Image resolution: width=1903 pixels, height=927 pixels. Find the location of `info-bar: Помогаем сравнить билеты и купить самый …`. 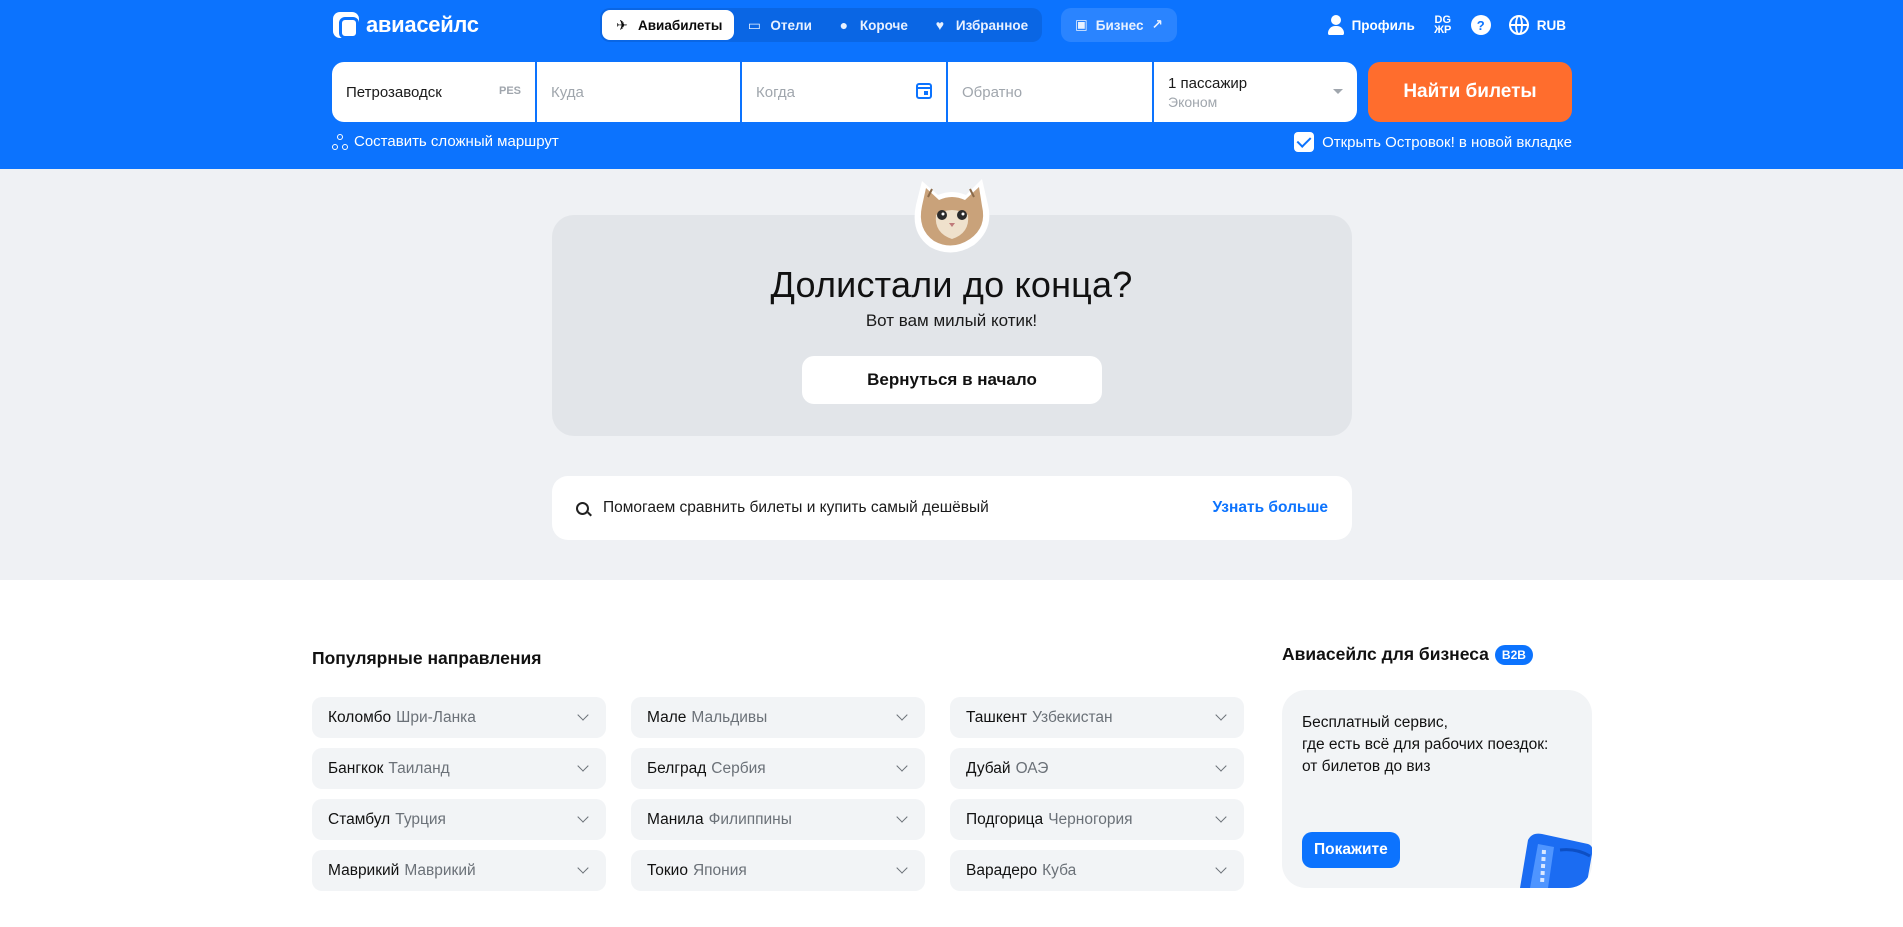

info-bar: Помогаем сравнить билеты и купить самый … is located at coordinates (952, 508).